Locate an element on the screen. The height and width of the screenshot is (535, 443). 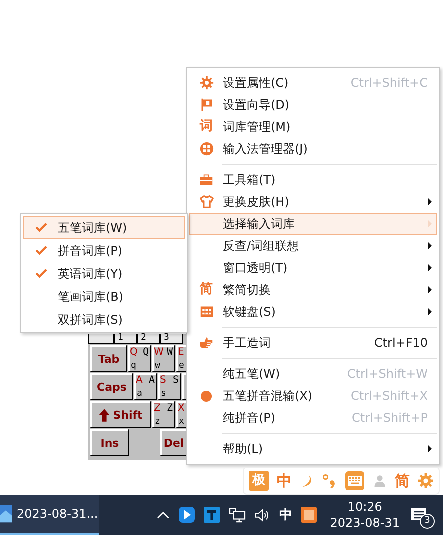
network-icon is located at coordinates (237, 515).